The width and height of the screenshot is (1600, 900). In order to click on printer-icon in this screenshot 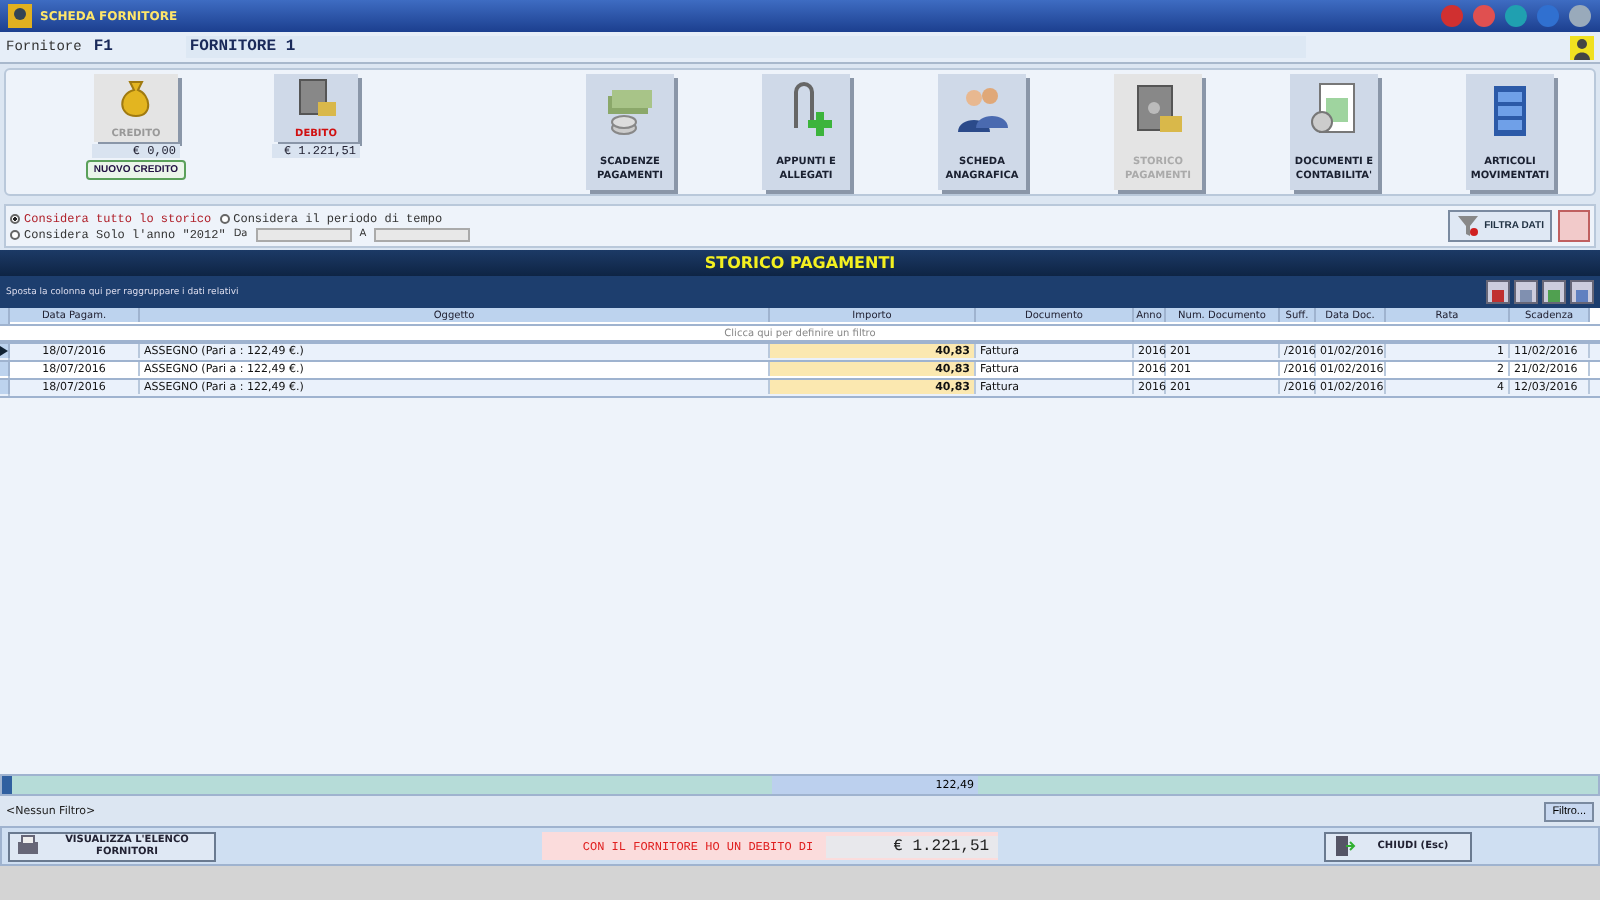, I will do `click(28, 846)`.